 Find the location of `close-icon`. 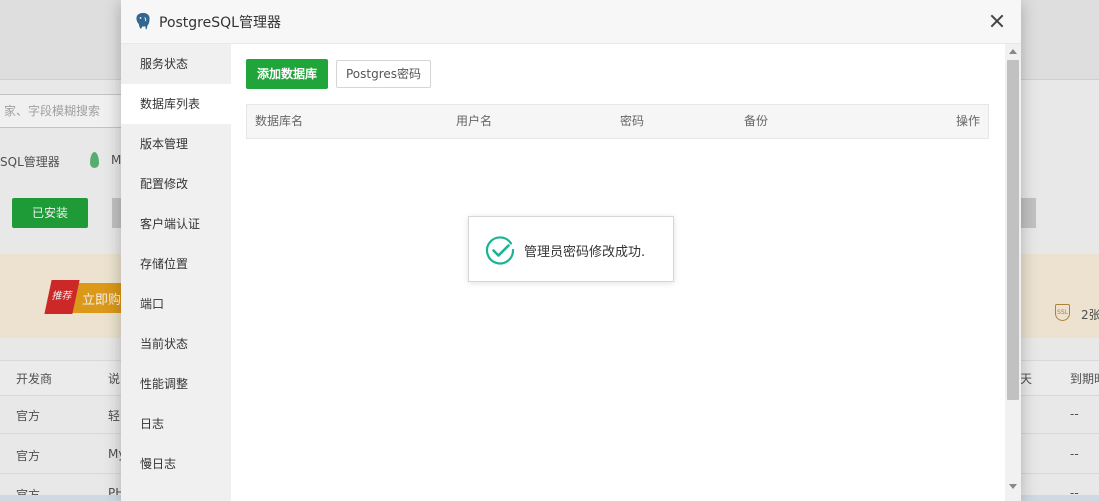

close-icon is located at coordinates (997, 22).